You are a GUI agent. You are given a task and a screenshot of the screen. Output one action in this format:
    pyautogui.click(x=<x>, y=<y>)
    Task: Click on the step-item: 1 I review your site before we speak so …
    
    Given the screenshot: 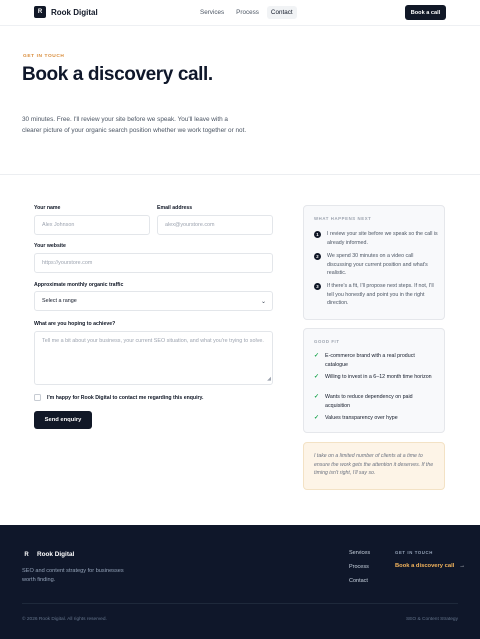 What is the action you would take?
    pyautogui.click(x=376, y=238)
    